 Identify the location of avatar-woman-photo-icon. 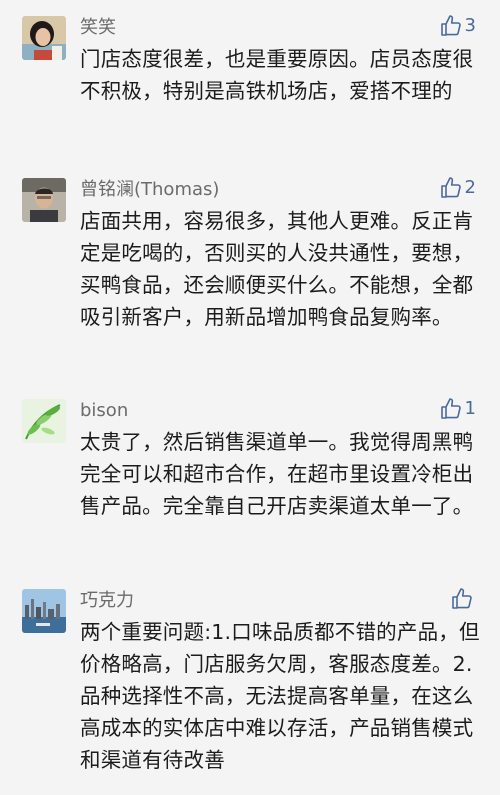
(44, 38).